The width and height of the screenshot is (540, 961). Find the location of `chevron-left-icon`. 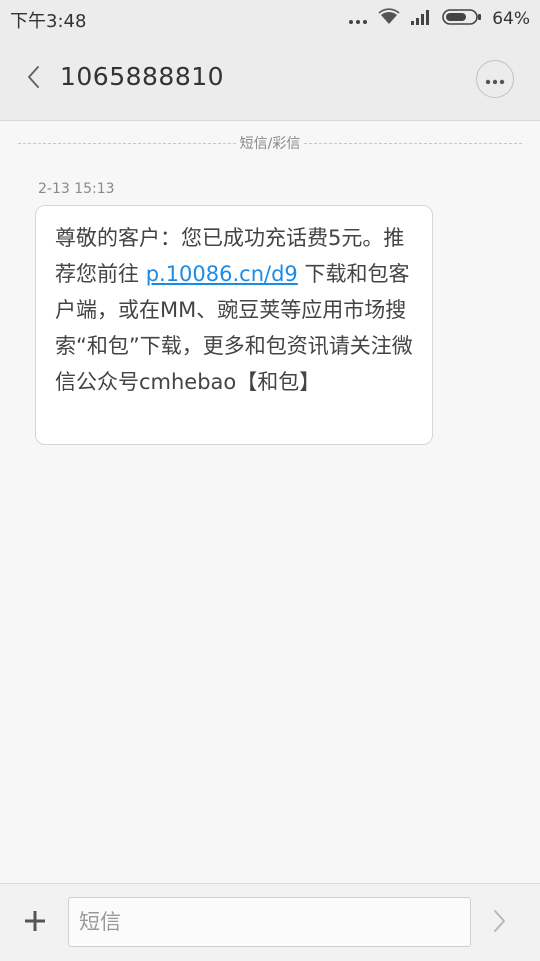

chevron-left-icon is located at coordinates (33, 79).